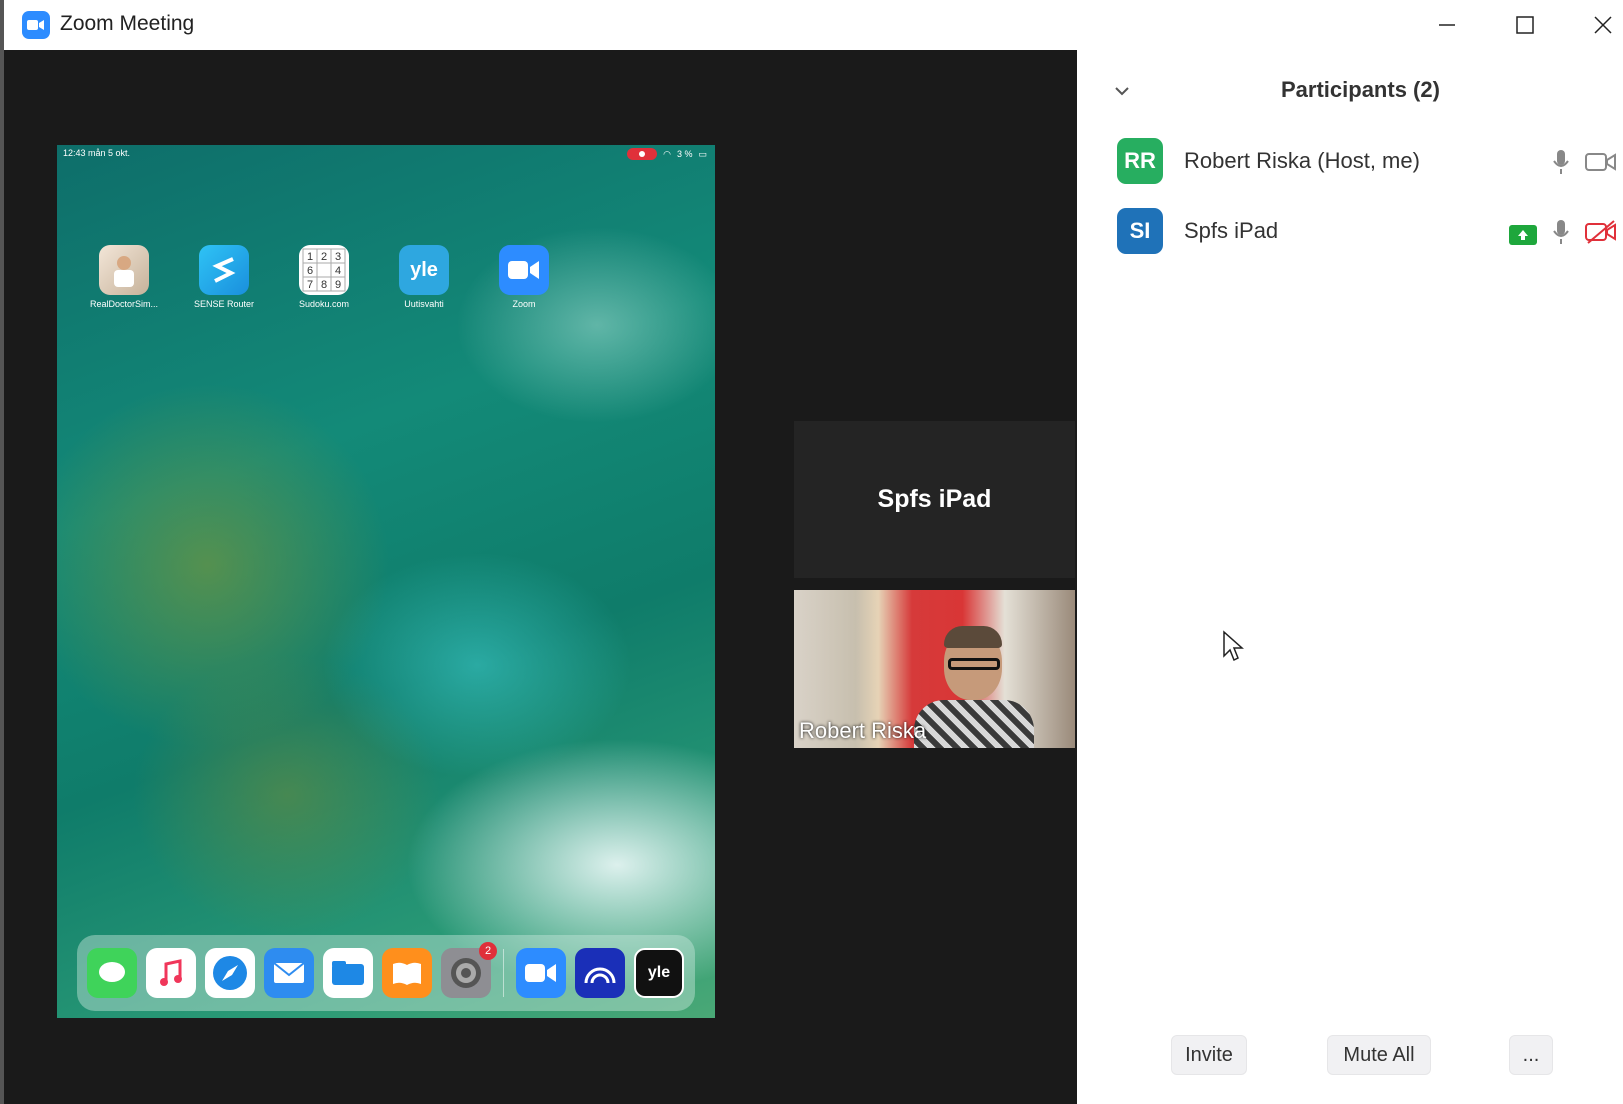 Image resolution: width=1623 pixels, height=1104 pixels. I want to click on app-zoom: Zoom, so click(524, 277).